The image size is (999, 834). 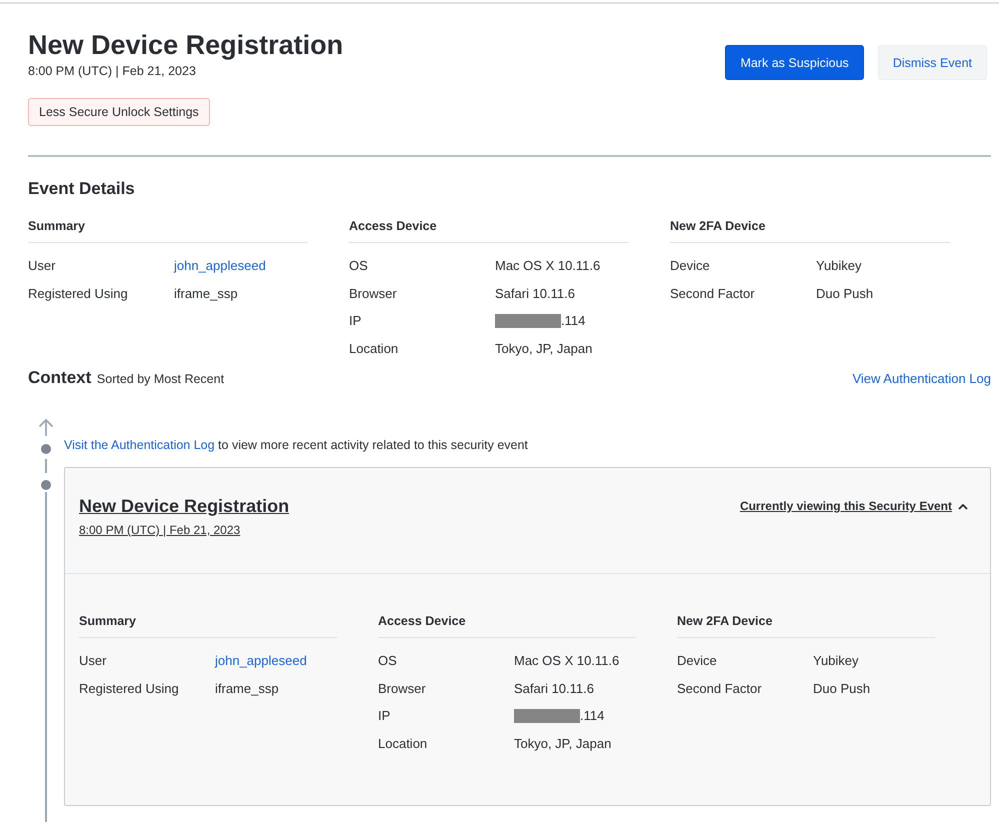 I want to click on up-arrow-icon, so click(x=46, y=427).